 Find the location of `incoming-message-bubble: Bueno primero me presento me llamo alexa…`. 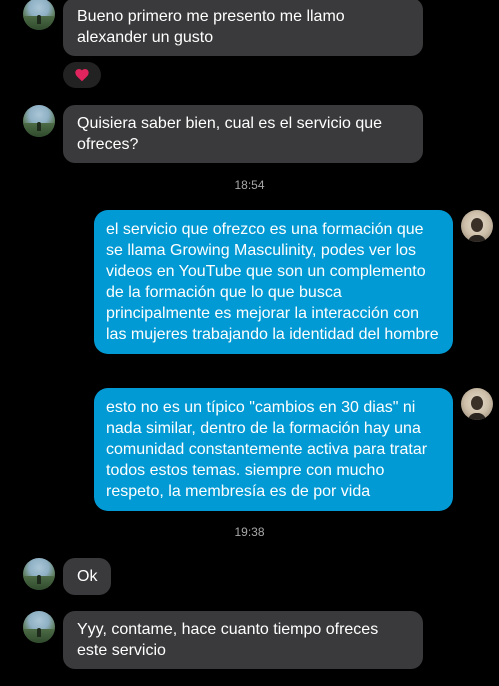

incoming-message-bubble: Bueno primero me presento me llamo alexa… is located at coordinates (243, 28).